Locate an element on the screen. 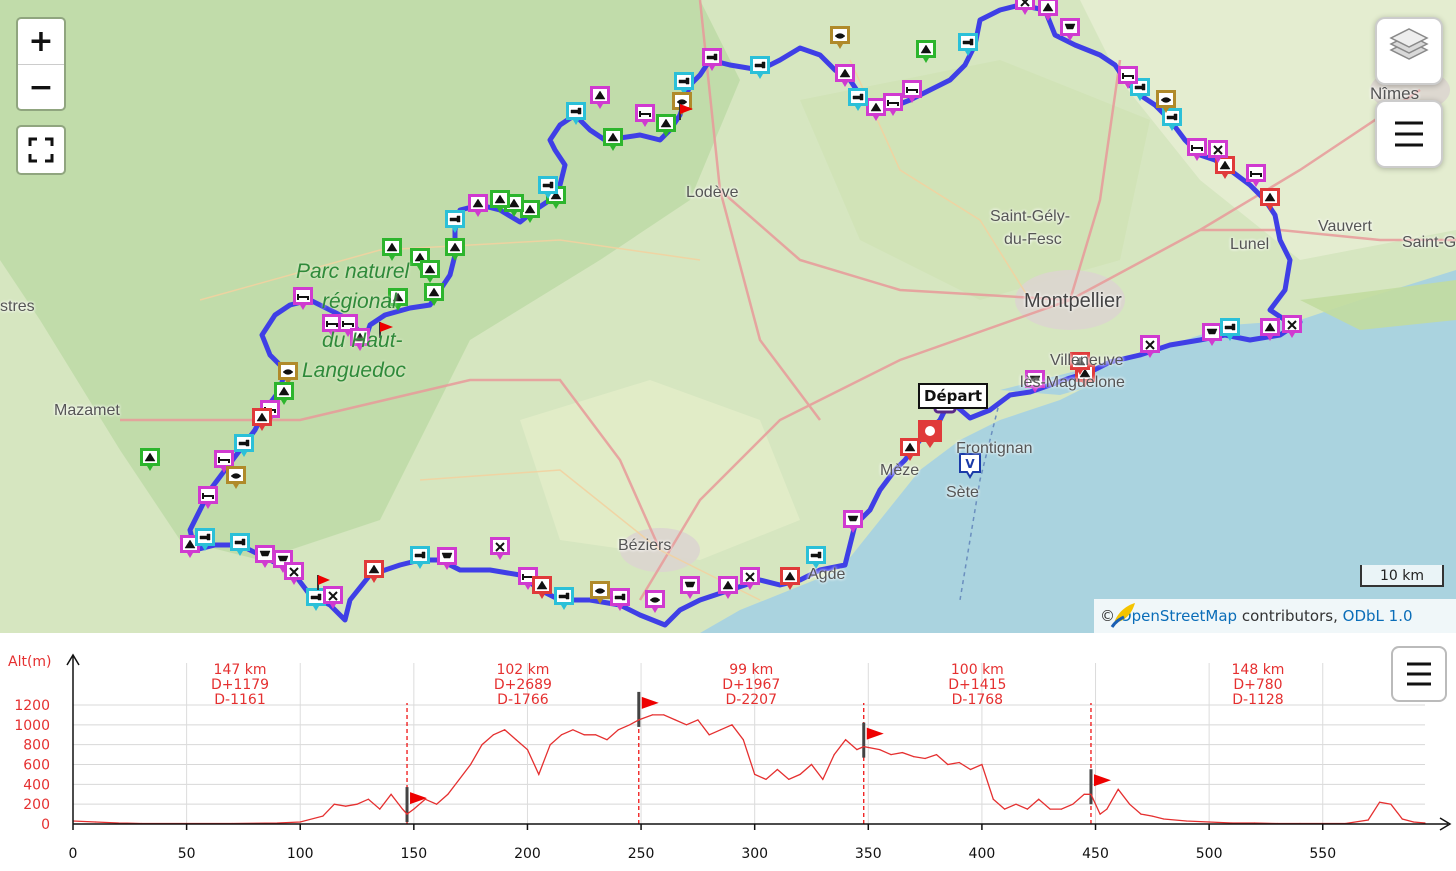 This screenshot has height=871, width=1456. svg-text: V is located at coordinates (970, 464).